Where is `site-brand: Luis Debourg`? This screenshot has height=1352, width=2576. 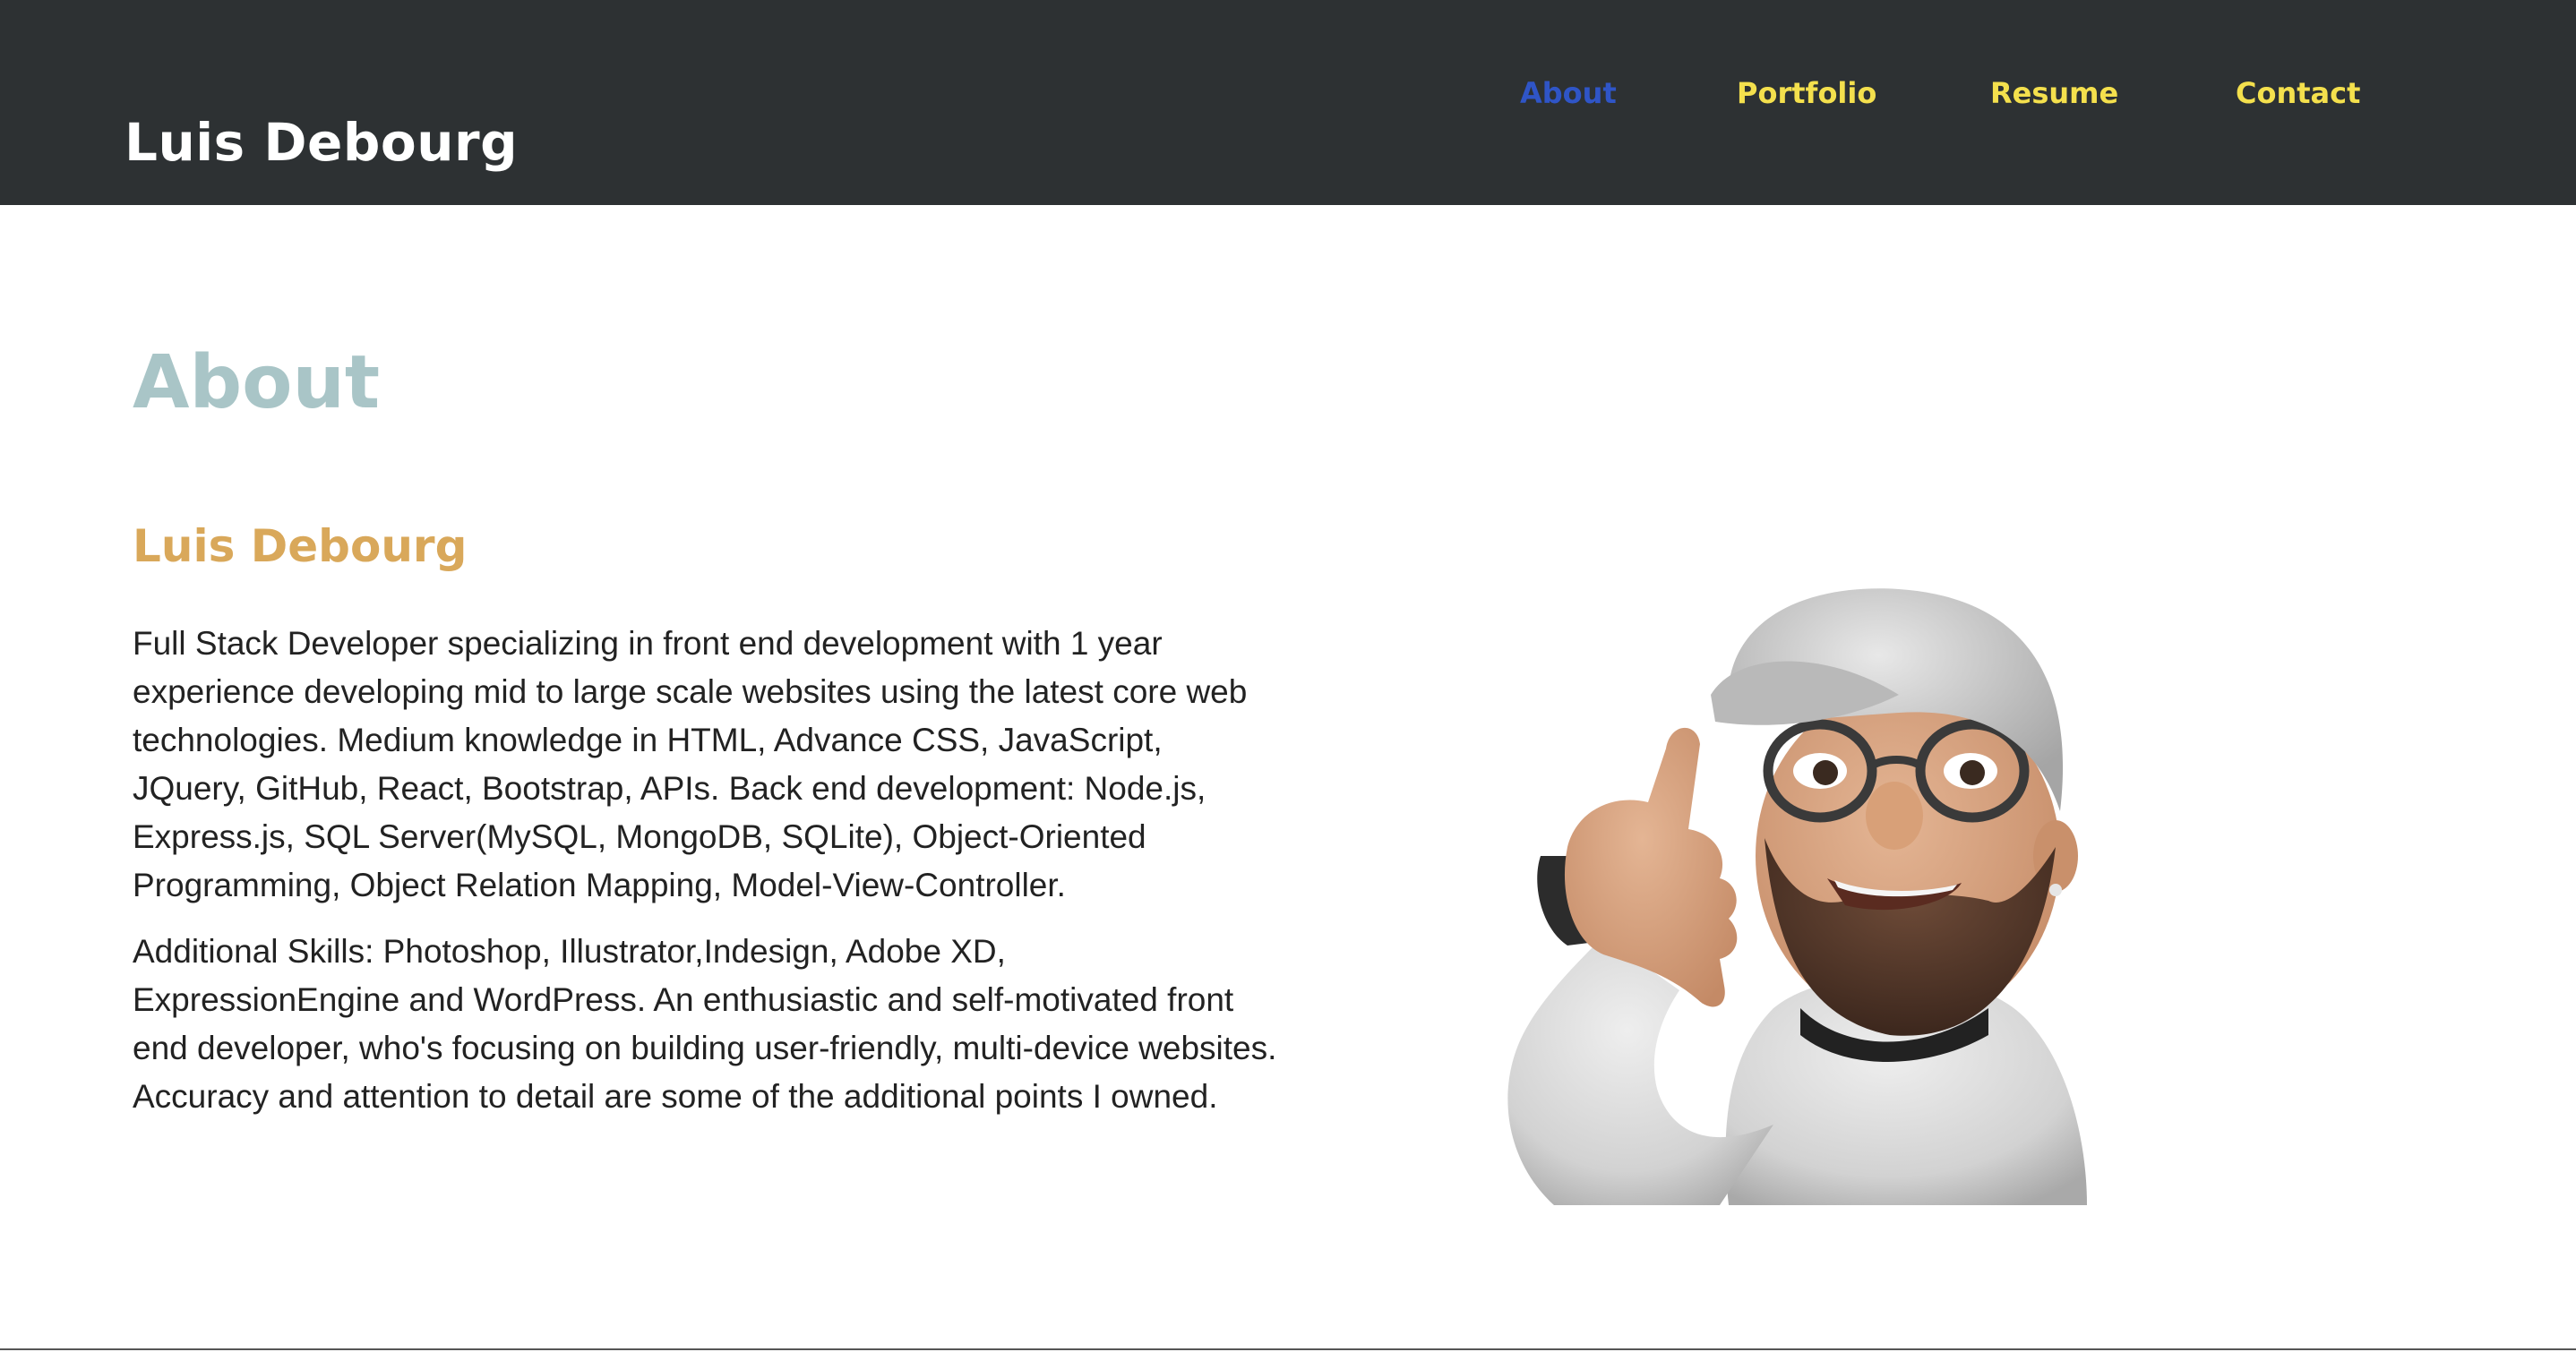 site-brand: Luis Debourg is located at coordinates (321, 143).